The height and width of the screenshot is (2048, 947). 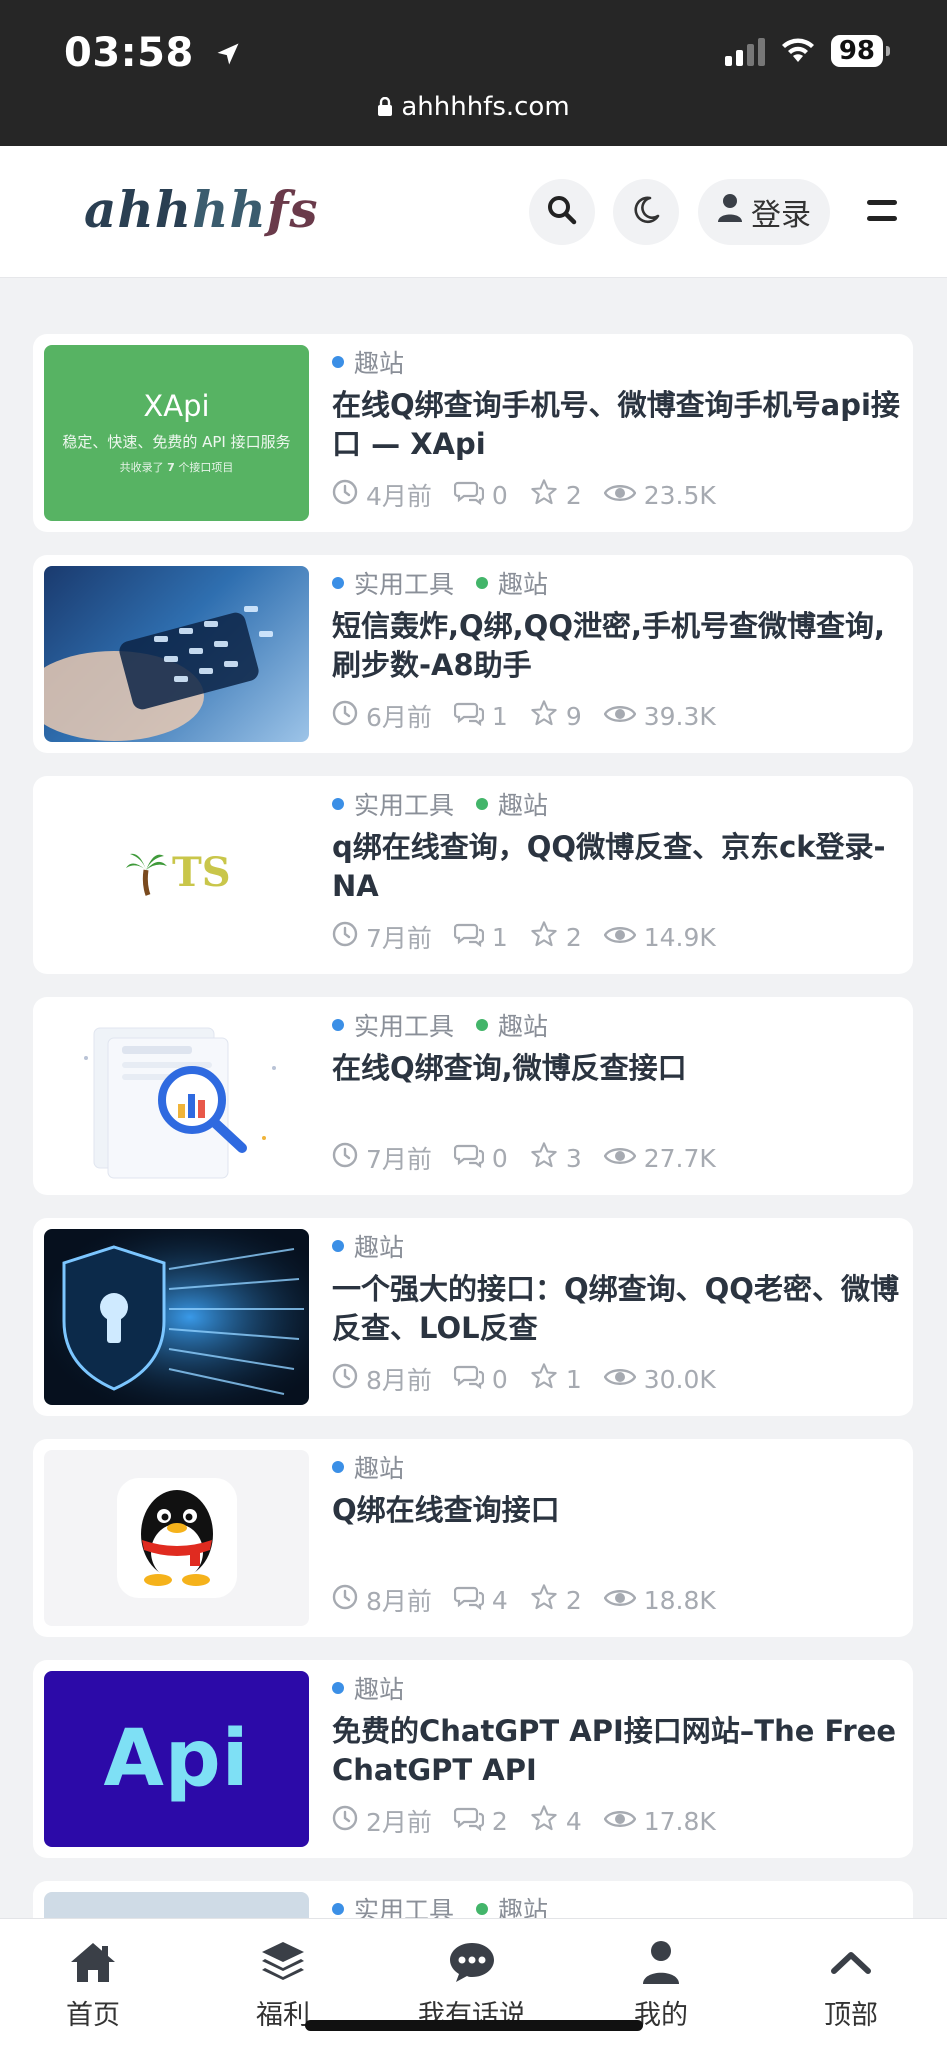 I want to click on post-card: 实用工具 趣站在线Q绑查询,微博反查接口 7月前 0 3 27.7K, so click(x=473, y=1096).